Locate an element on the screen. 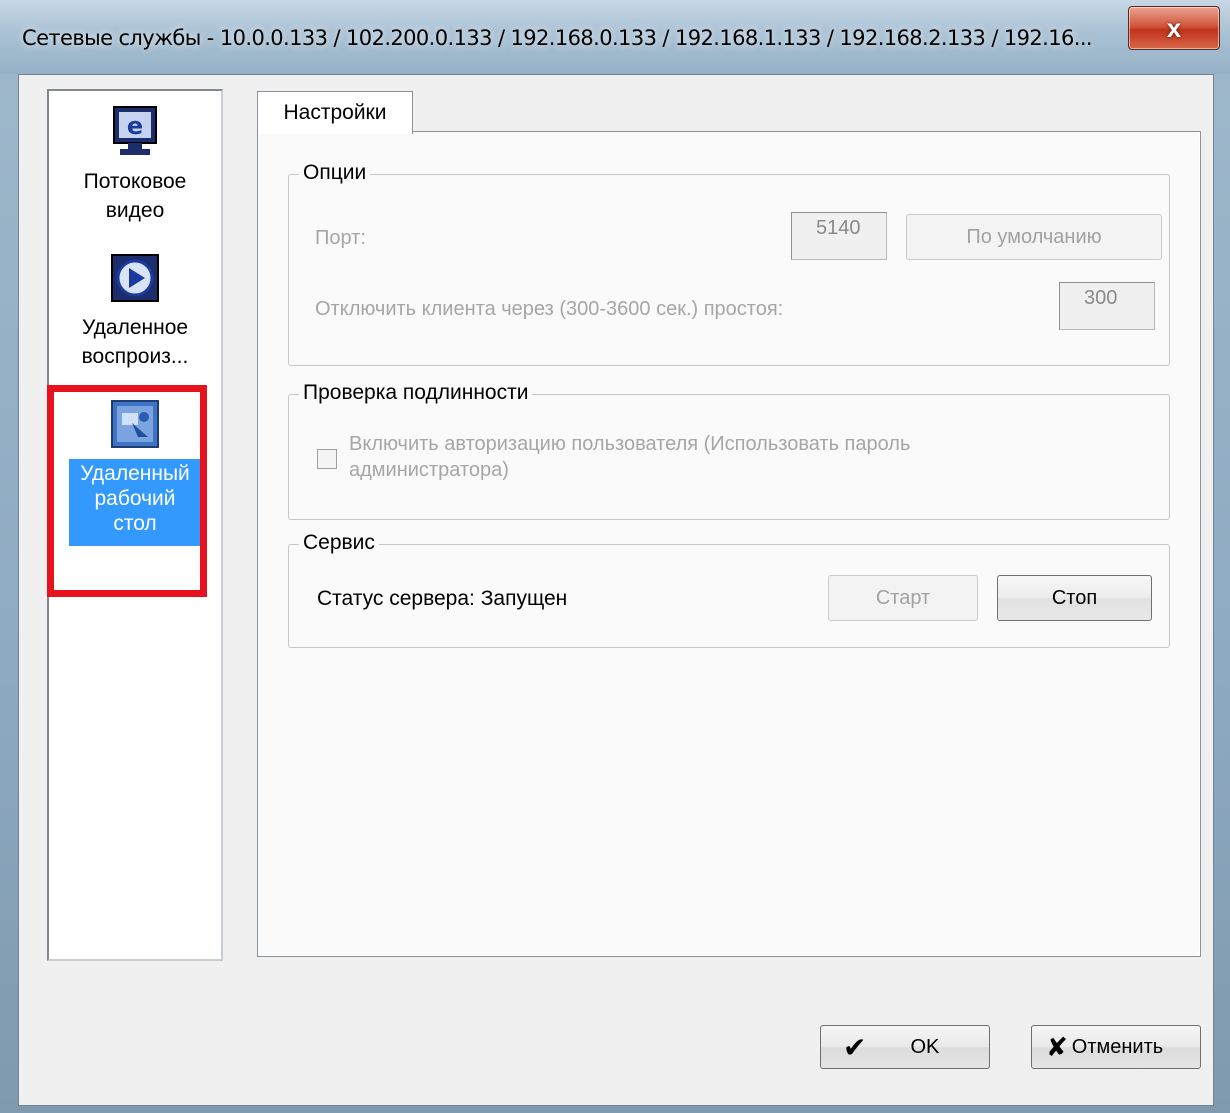  tab-settings: Настройки is located at coordinates (335, 112).